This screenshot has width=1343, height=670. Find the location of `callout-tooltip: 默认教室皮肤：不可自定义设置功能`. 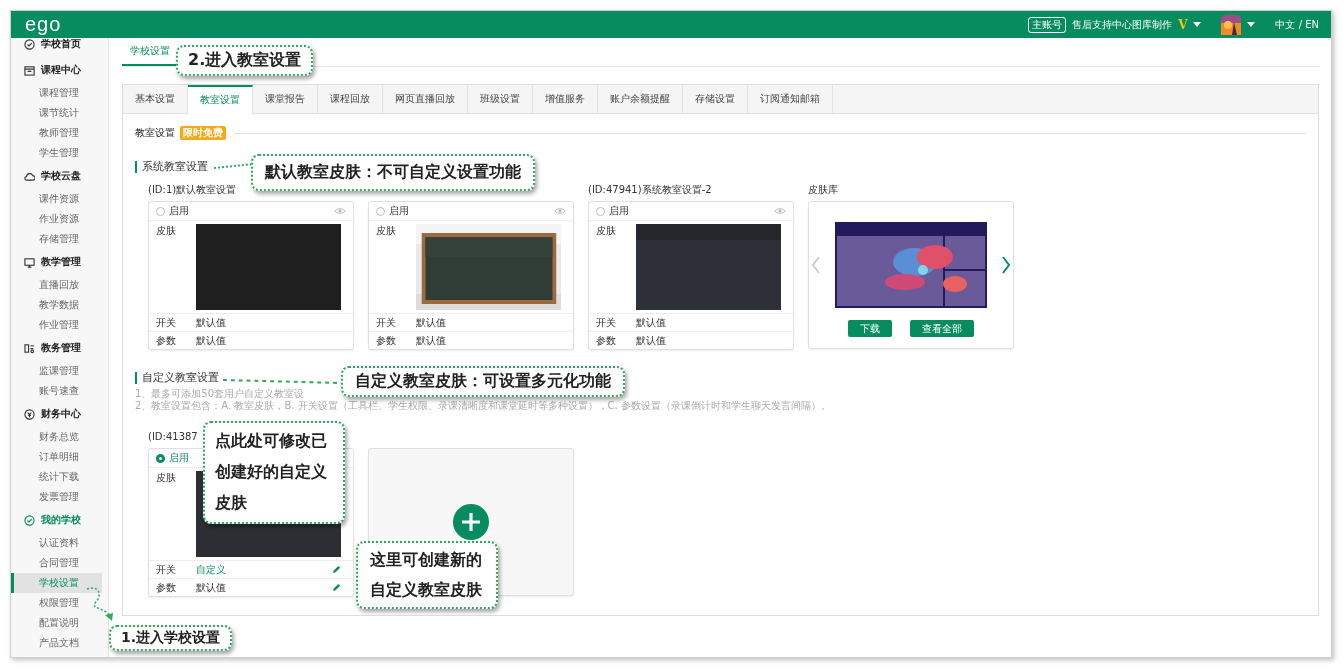

callout-tooltip: 默认教室皮肤：不可自定义设置功能 is located at coordinates (393, 172).